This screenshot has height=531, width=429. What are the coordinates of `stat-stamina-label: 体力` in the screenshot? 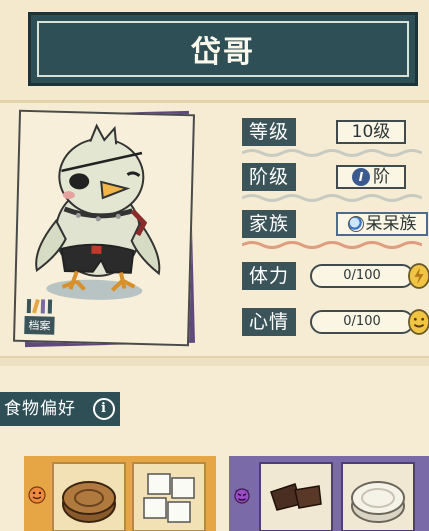 It's located at (269, 276).